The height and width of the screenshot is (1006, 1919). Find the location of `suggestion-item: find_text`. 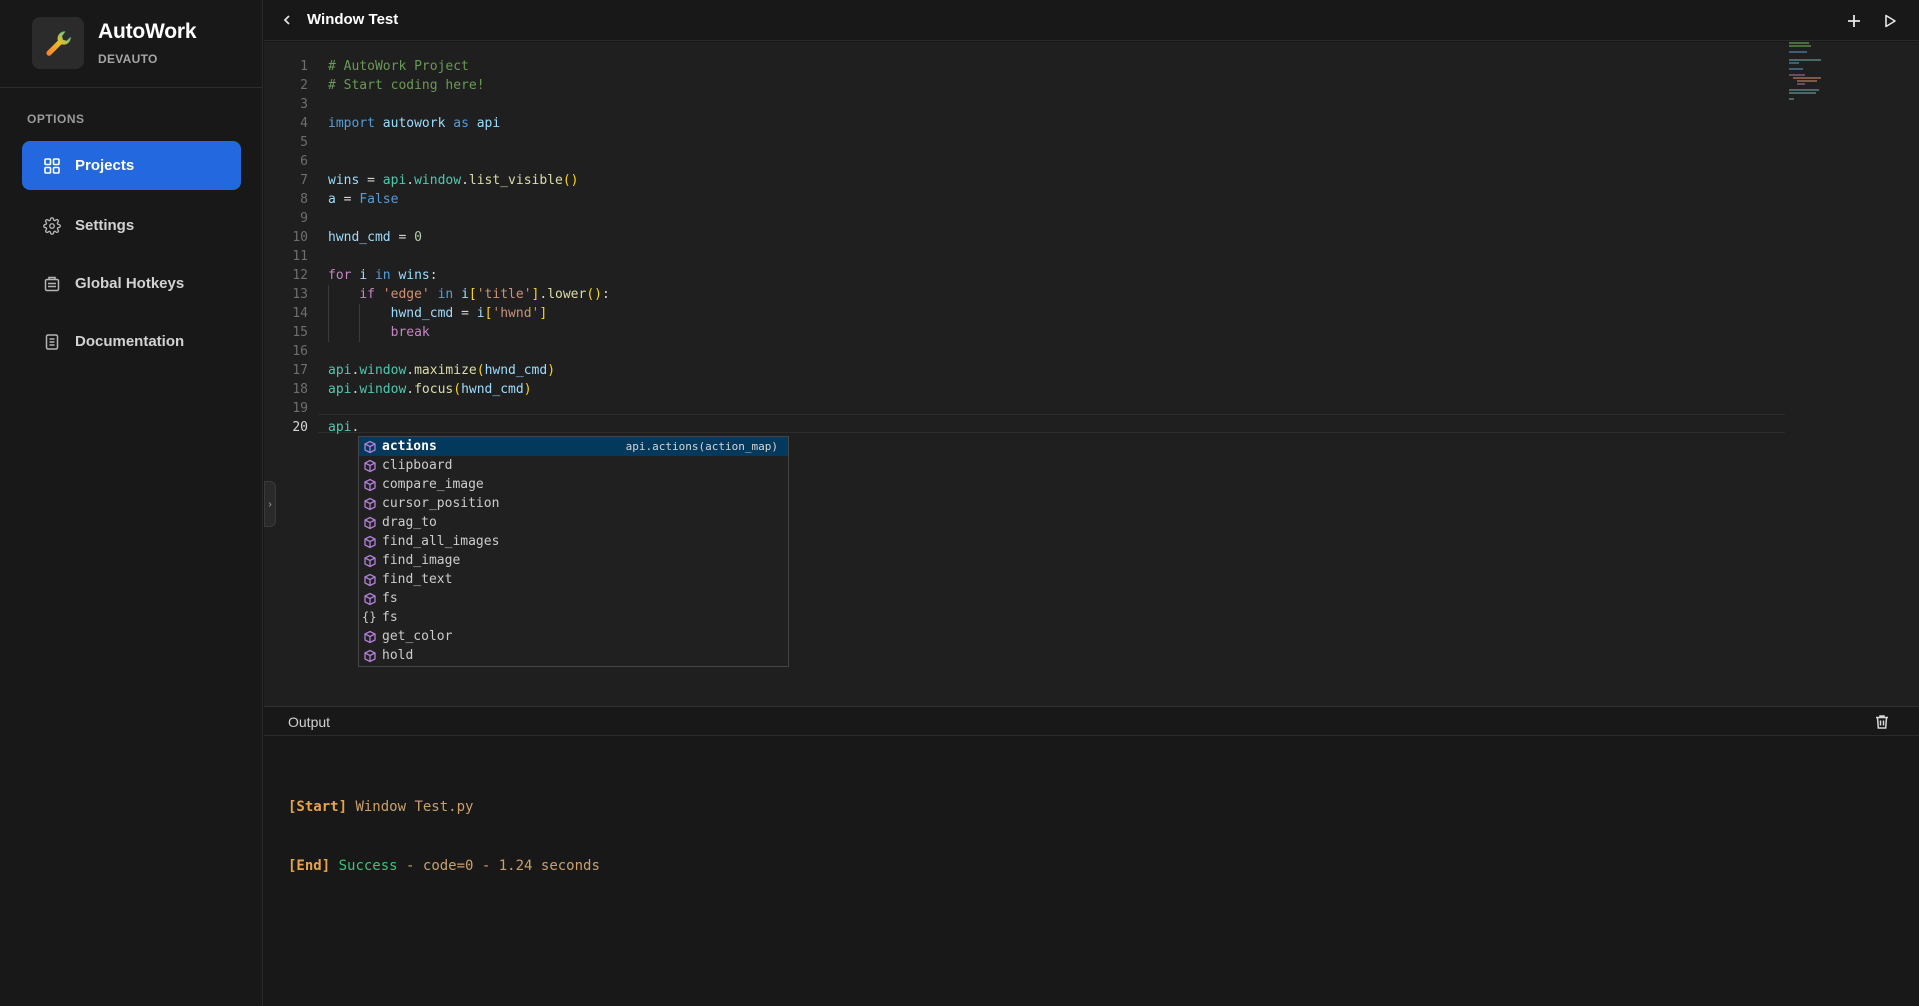

suggestion-item: find_text is located at coordinates (573, 579).